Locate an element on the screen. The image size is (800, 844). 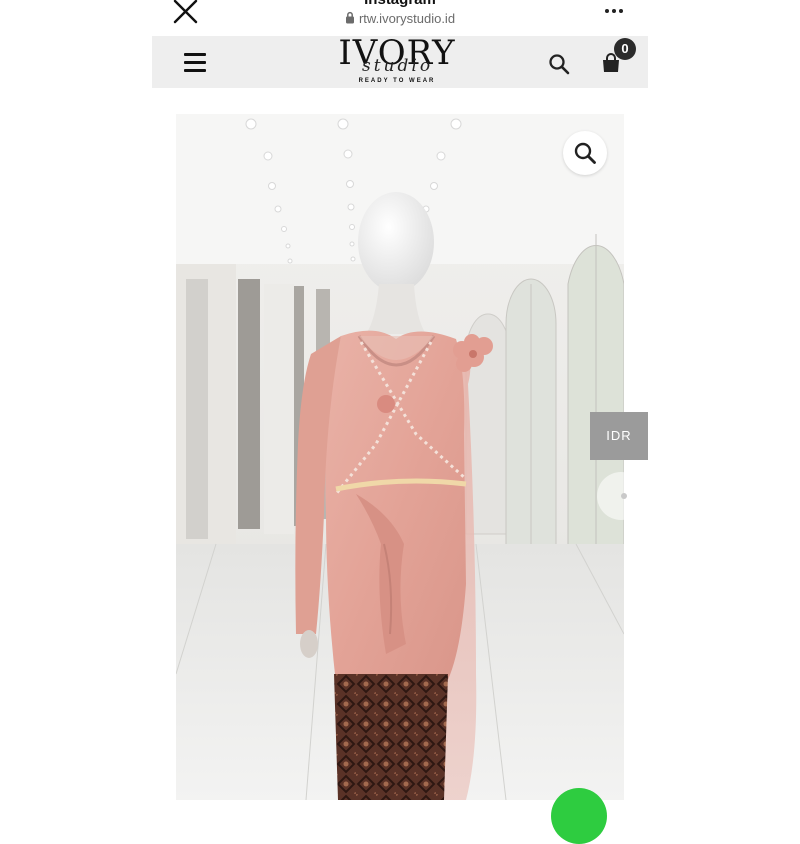
carousel-dot is located at coordinates (624, 496).